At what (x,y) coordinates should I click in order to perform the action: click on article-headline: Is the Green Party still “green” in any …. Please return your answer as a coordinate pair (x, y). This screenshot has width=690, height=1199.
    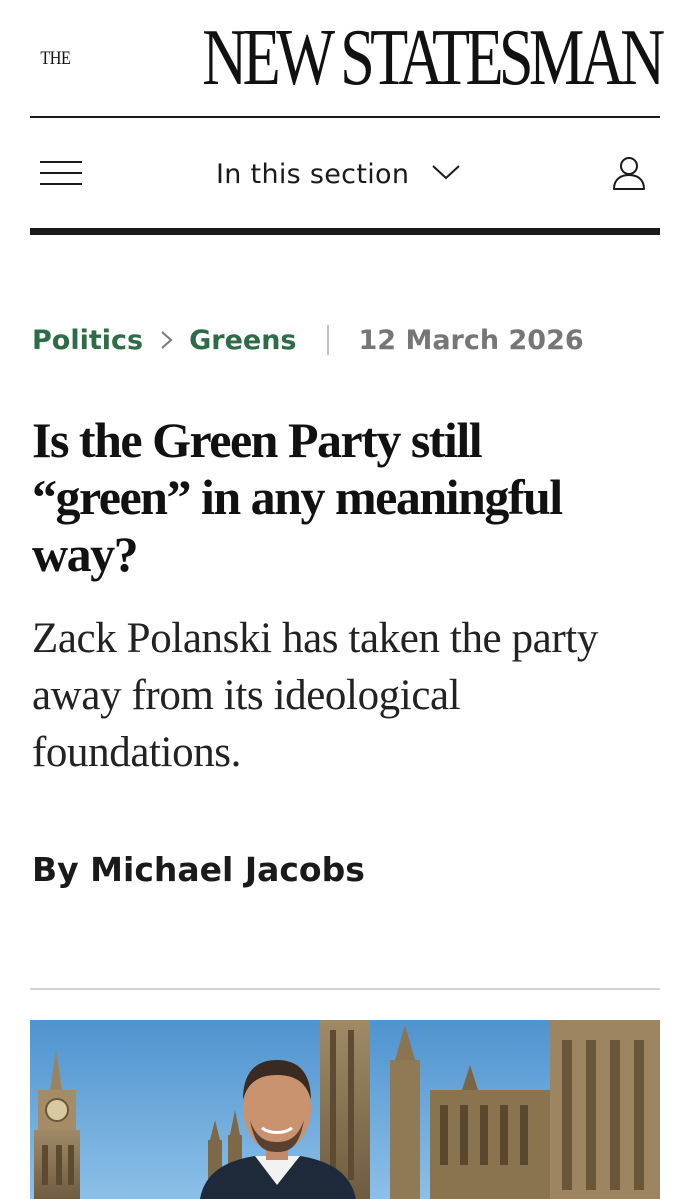
    Looking at the image, I should click on (297, 497).